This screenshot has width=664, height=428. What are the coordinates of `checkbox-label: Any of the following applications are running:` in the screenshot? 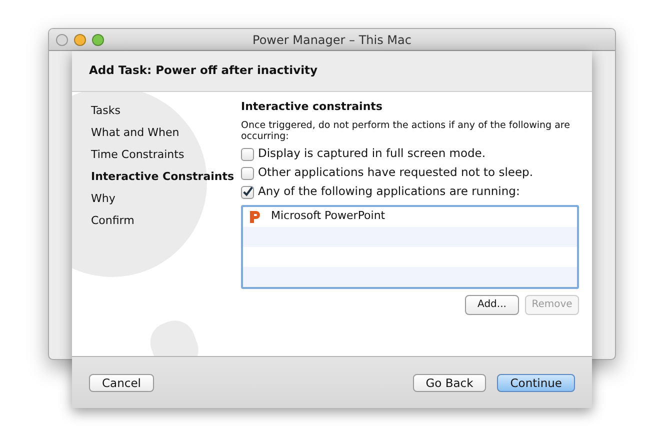 It's located at (389, 191).